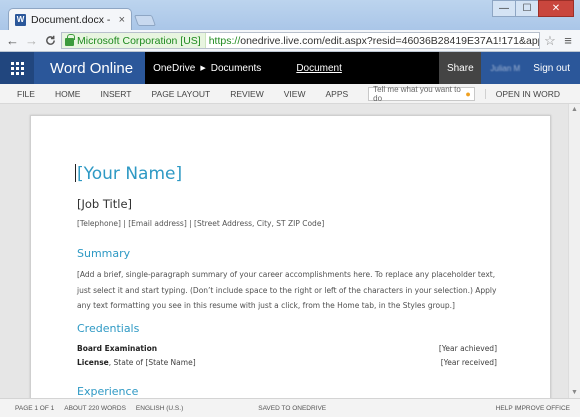 The width and height of the screenshot is (580, 417). Describe the element at coordinates (122, 20) in the screenshot. I see `tab-close-icon: ×` at that location.